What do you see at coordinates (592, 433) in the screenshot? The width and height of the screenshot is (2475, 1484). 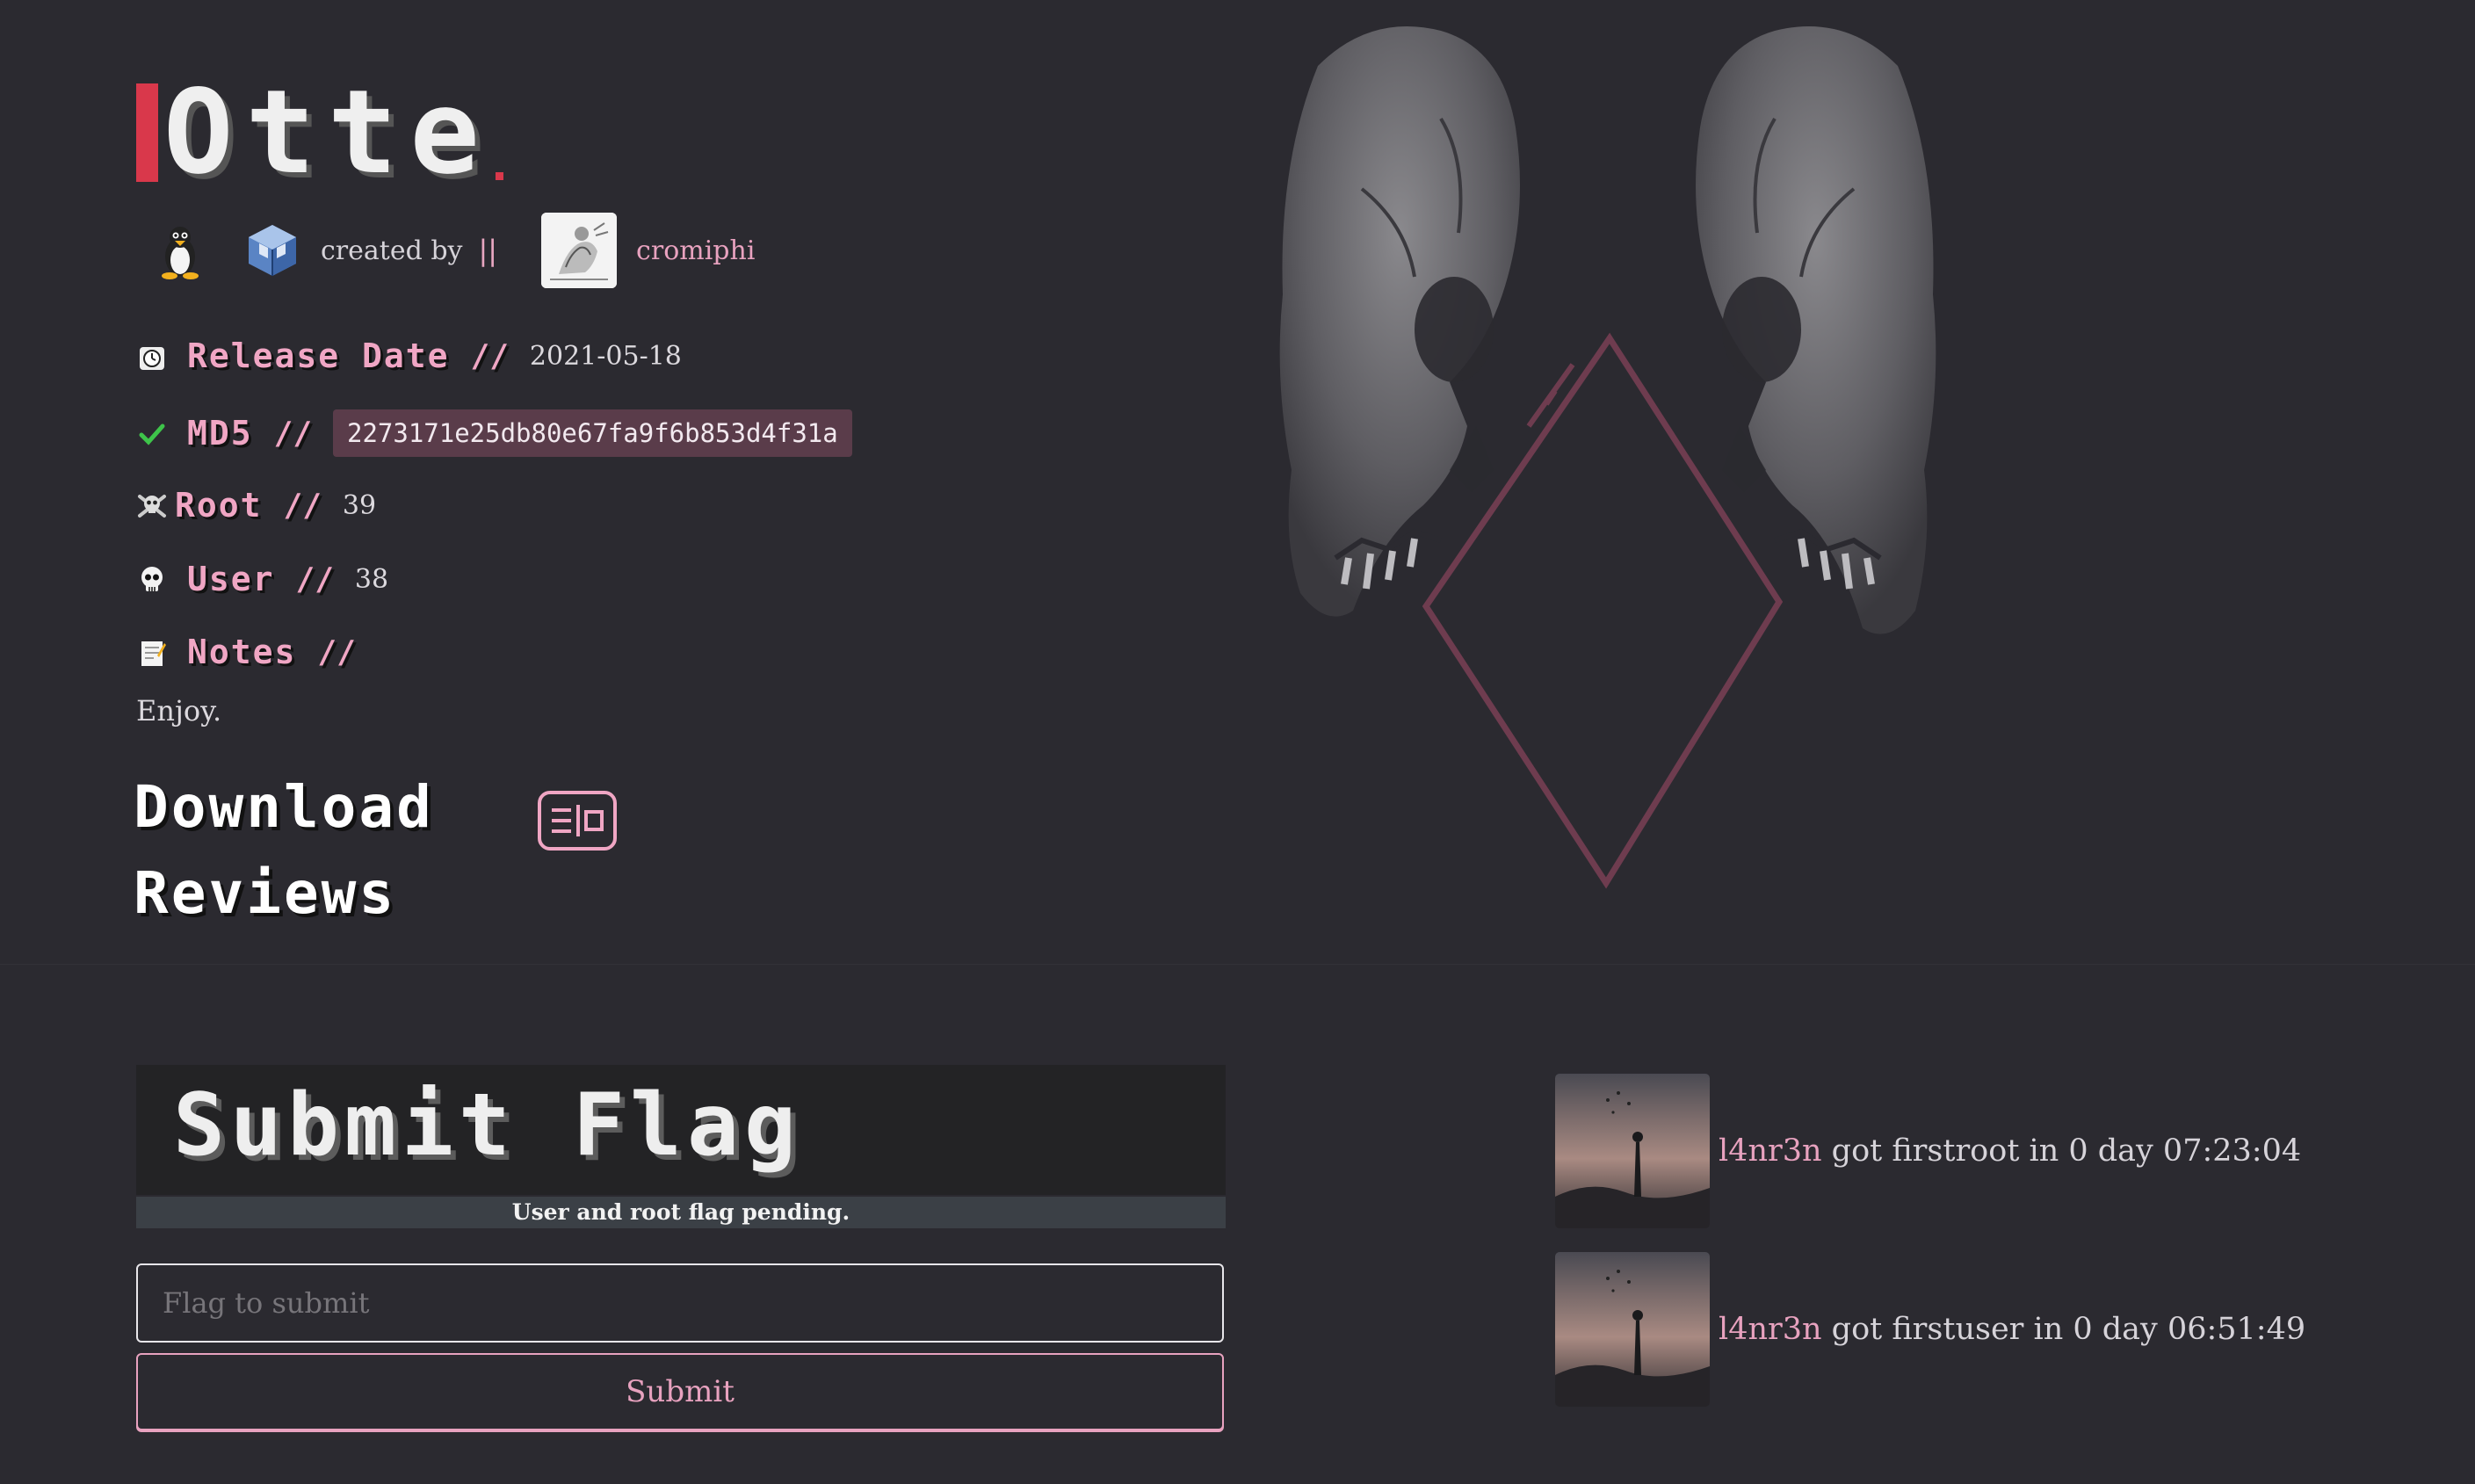 I see `md5-value: 2273171e25db80e67fa9f6b853d4f31a` at bounding box center [592, 433].